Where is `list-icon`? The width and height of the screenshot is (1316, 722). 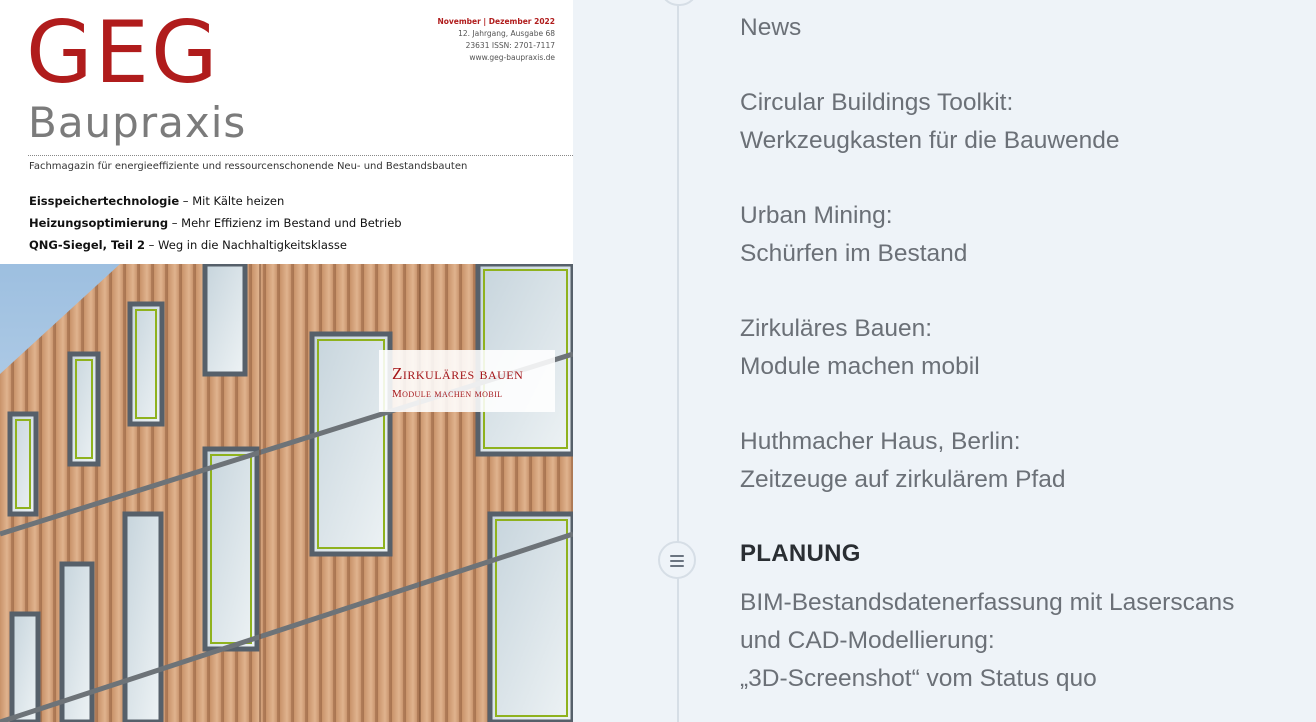
list-icon is located at coordinates (677, 560).